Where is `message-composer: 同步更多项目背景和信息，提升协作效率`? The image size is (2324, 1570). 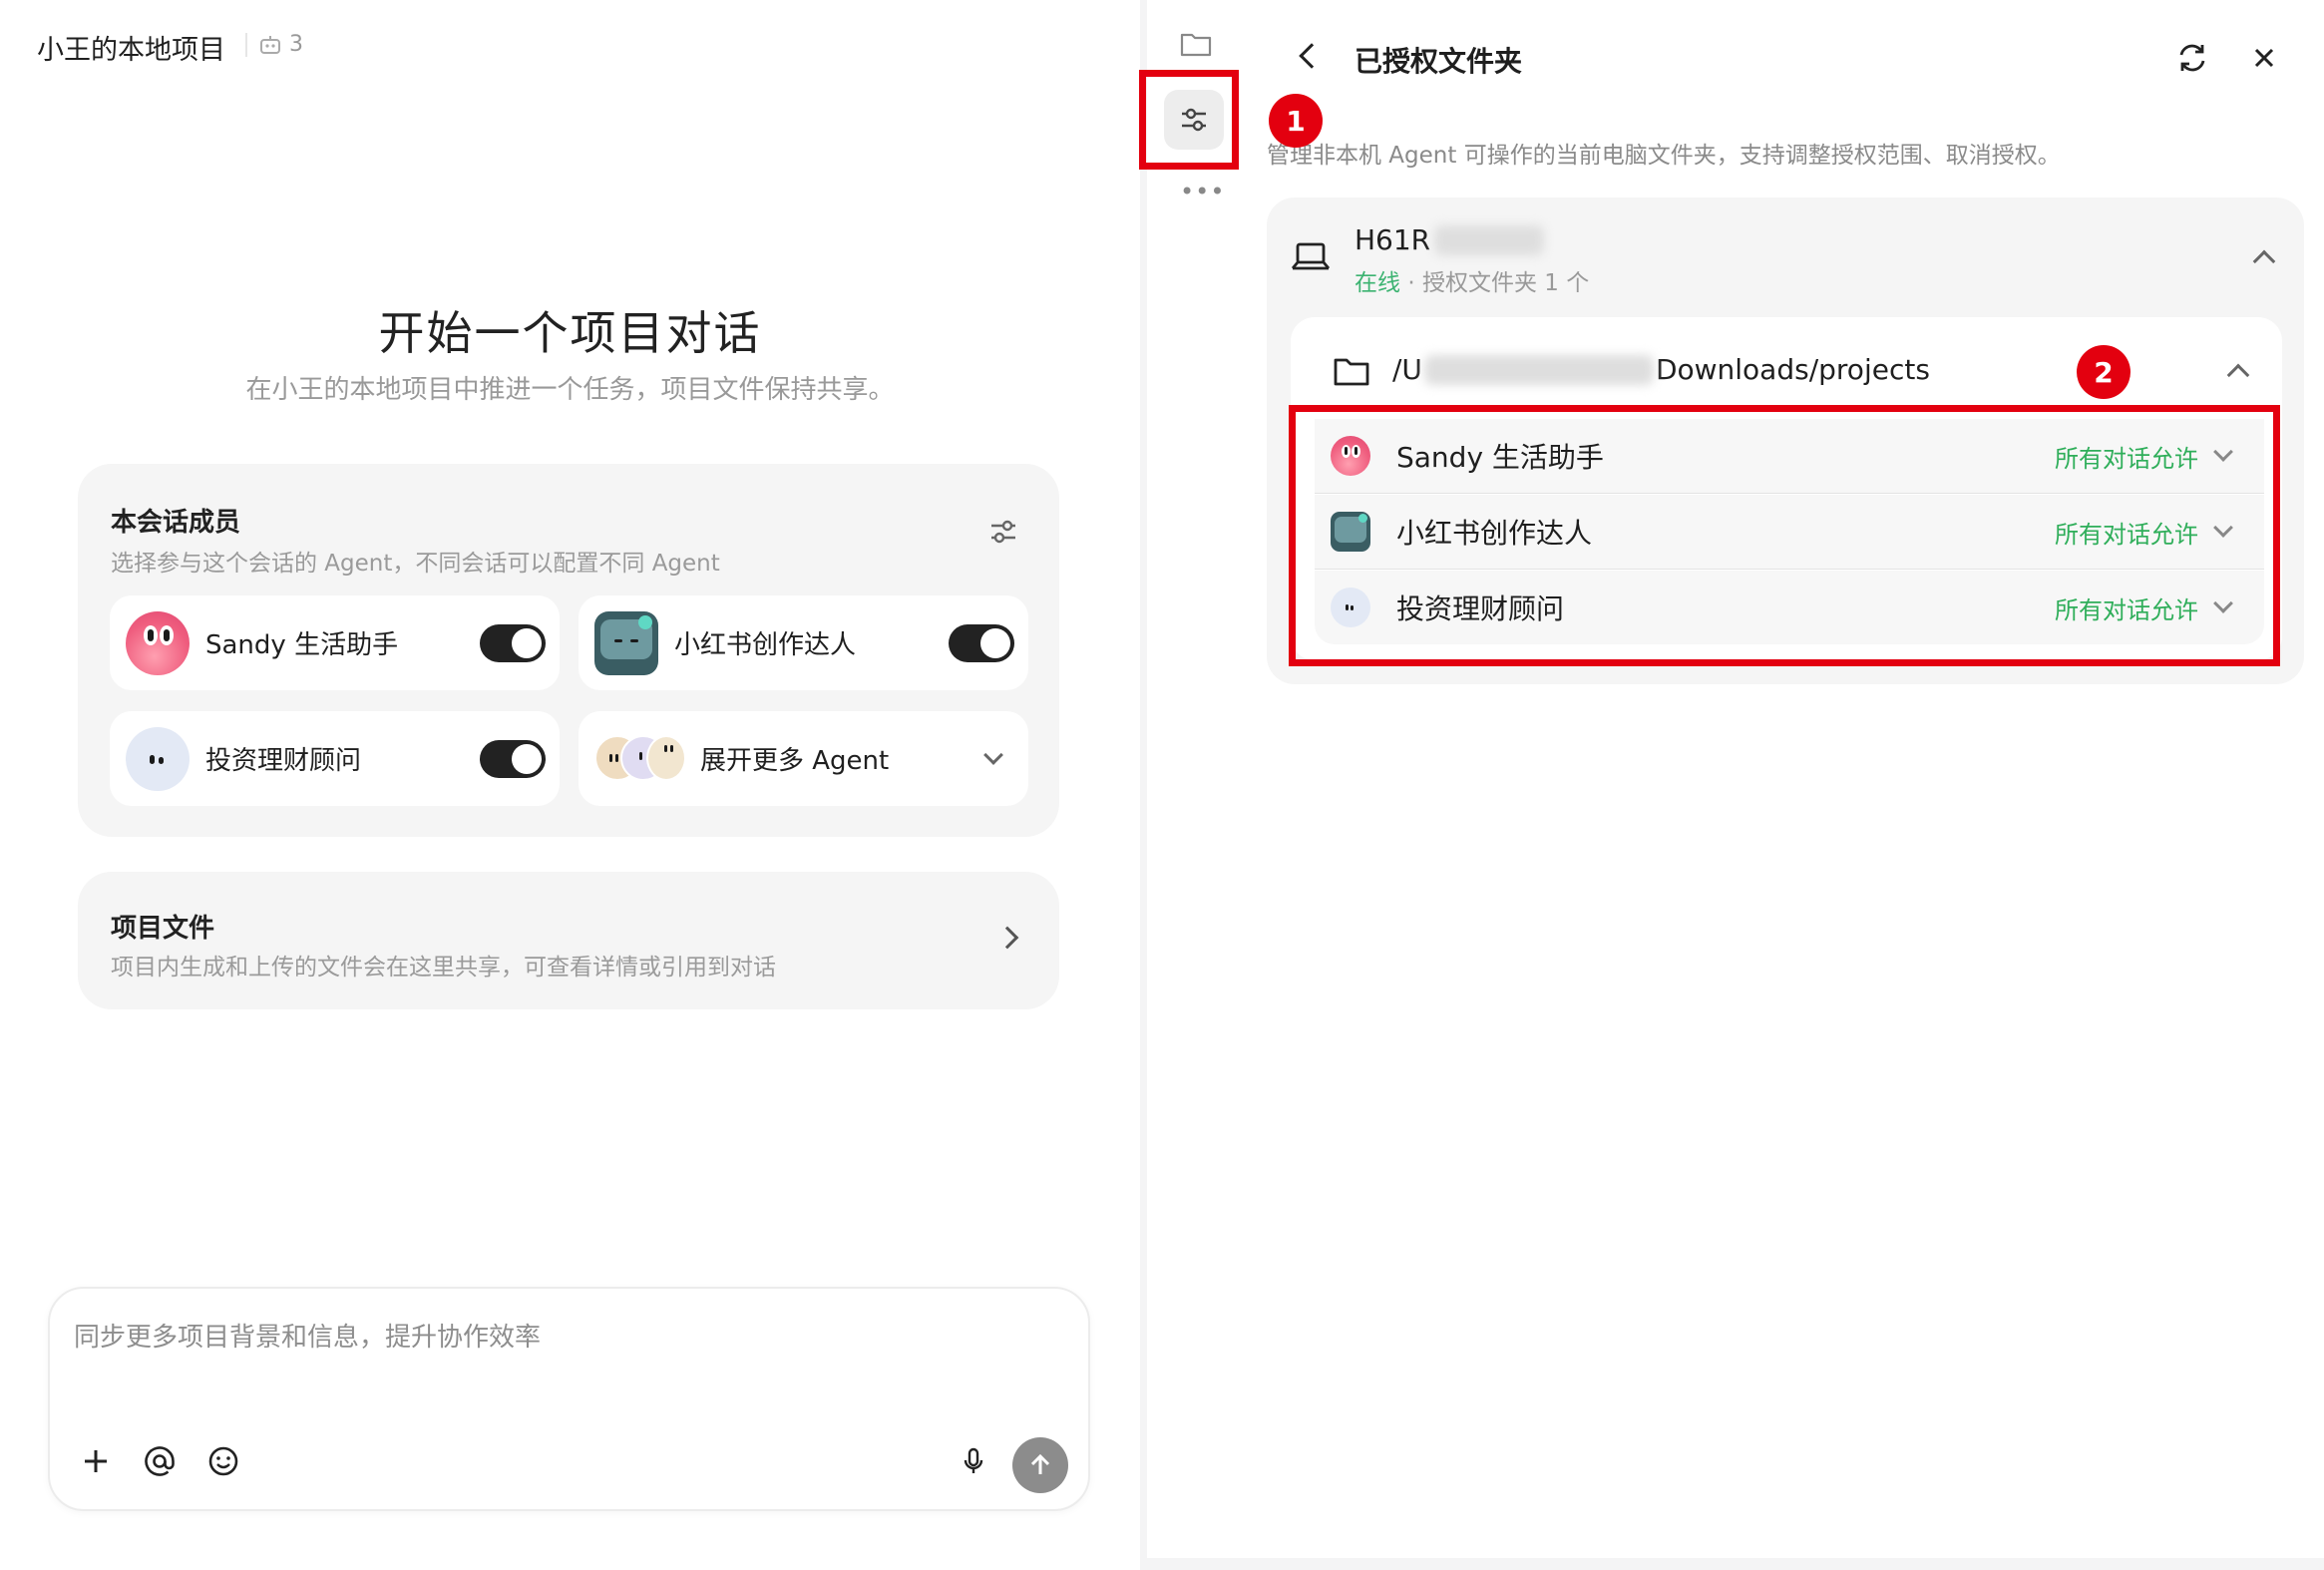 message-composer: 同步更多项目背景和信息，提升协作效率 is located at coordinates (569, 1399).